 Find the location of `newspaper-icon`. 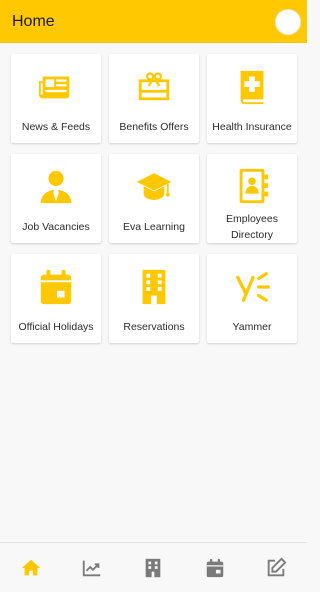

newspaper-icon is located at coordinates (56, 87).